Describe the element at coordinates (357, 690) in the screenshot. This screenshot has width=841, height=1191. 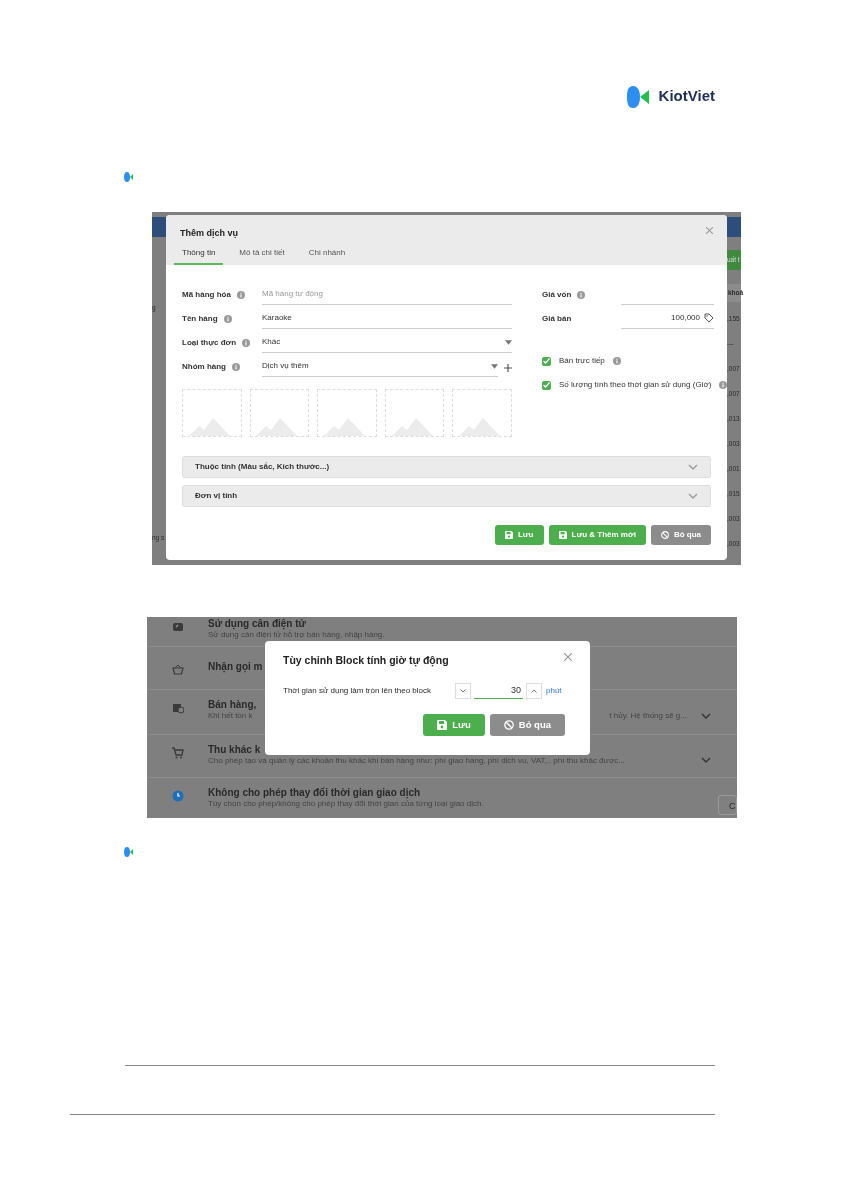
I see `field-label: Thời gian sử dụng làm tròn lên theo block` at that location.